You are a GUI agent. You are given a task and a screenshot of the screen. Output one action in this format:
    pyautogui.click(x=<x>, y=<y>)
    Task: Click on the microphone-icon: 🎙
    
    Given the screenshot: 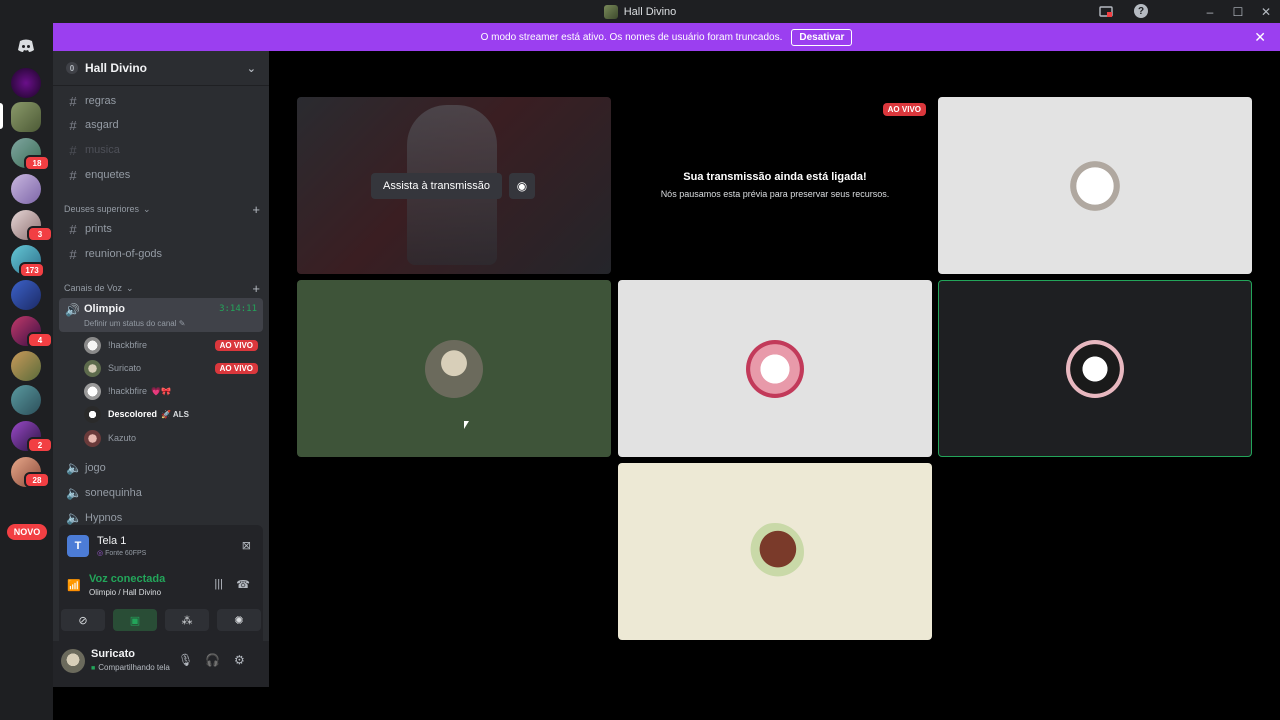 What is the action you would take?
    pyautogui.click(x=185, y=660)
    